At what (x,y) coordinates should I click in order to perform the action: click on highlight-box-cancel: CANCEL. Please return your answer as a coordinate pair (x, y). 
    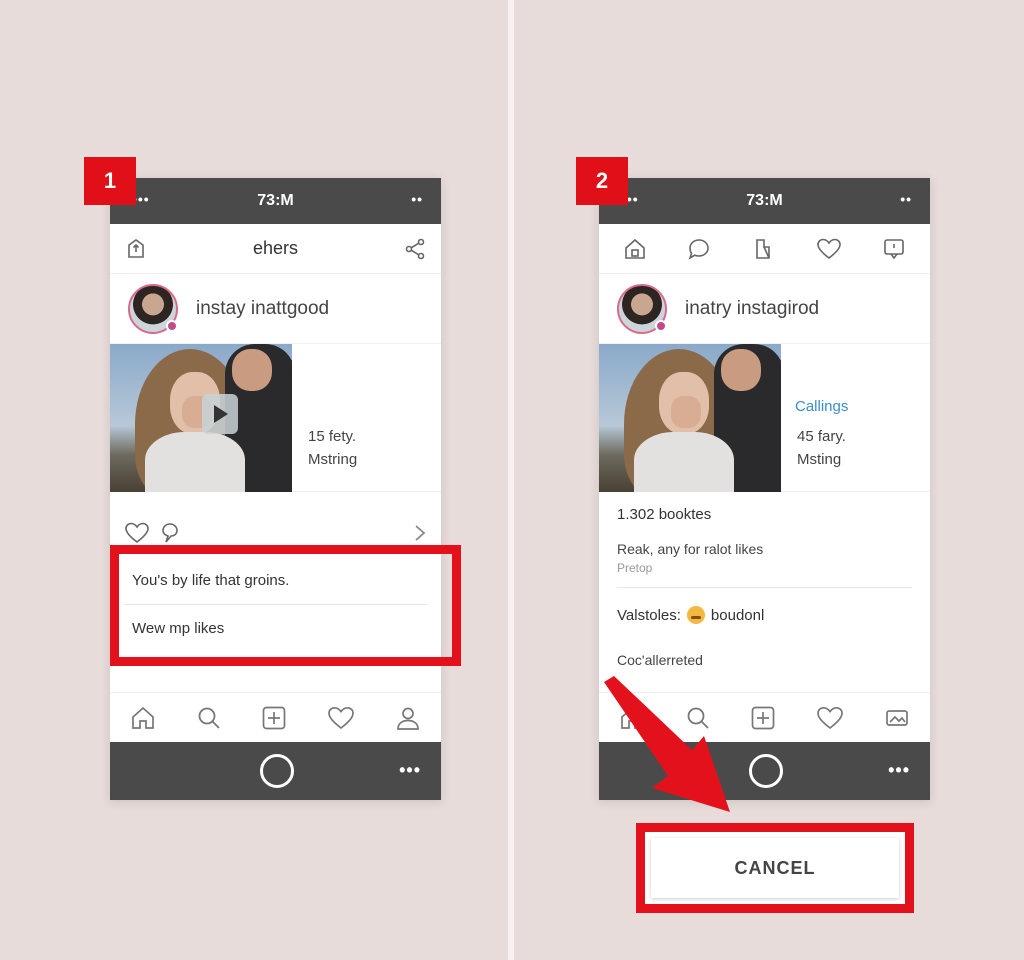
    Looking at the image, I should click on (775, 868).